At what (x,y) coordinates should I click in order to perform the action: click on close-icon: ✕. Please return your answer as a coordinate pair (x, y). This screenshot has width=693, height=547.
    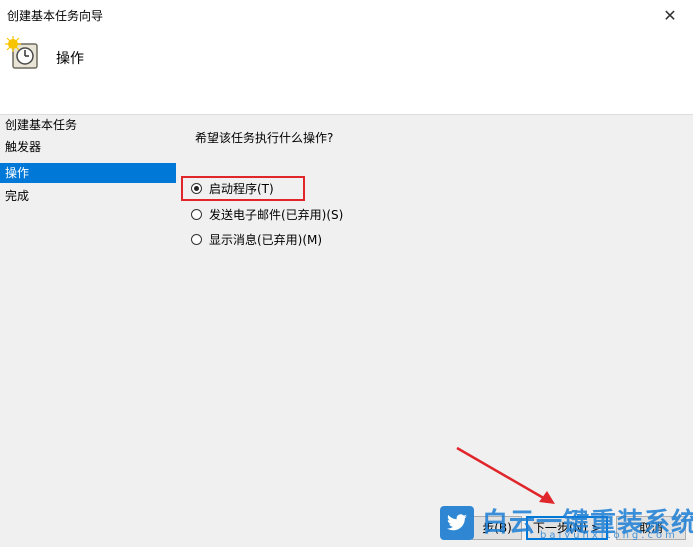
    Looking at the image, I should click on (670, 15).